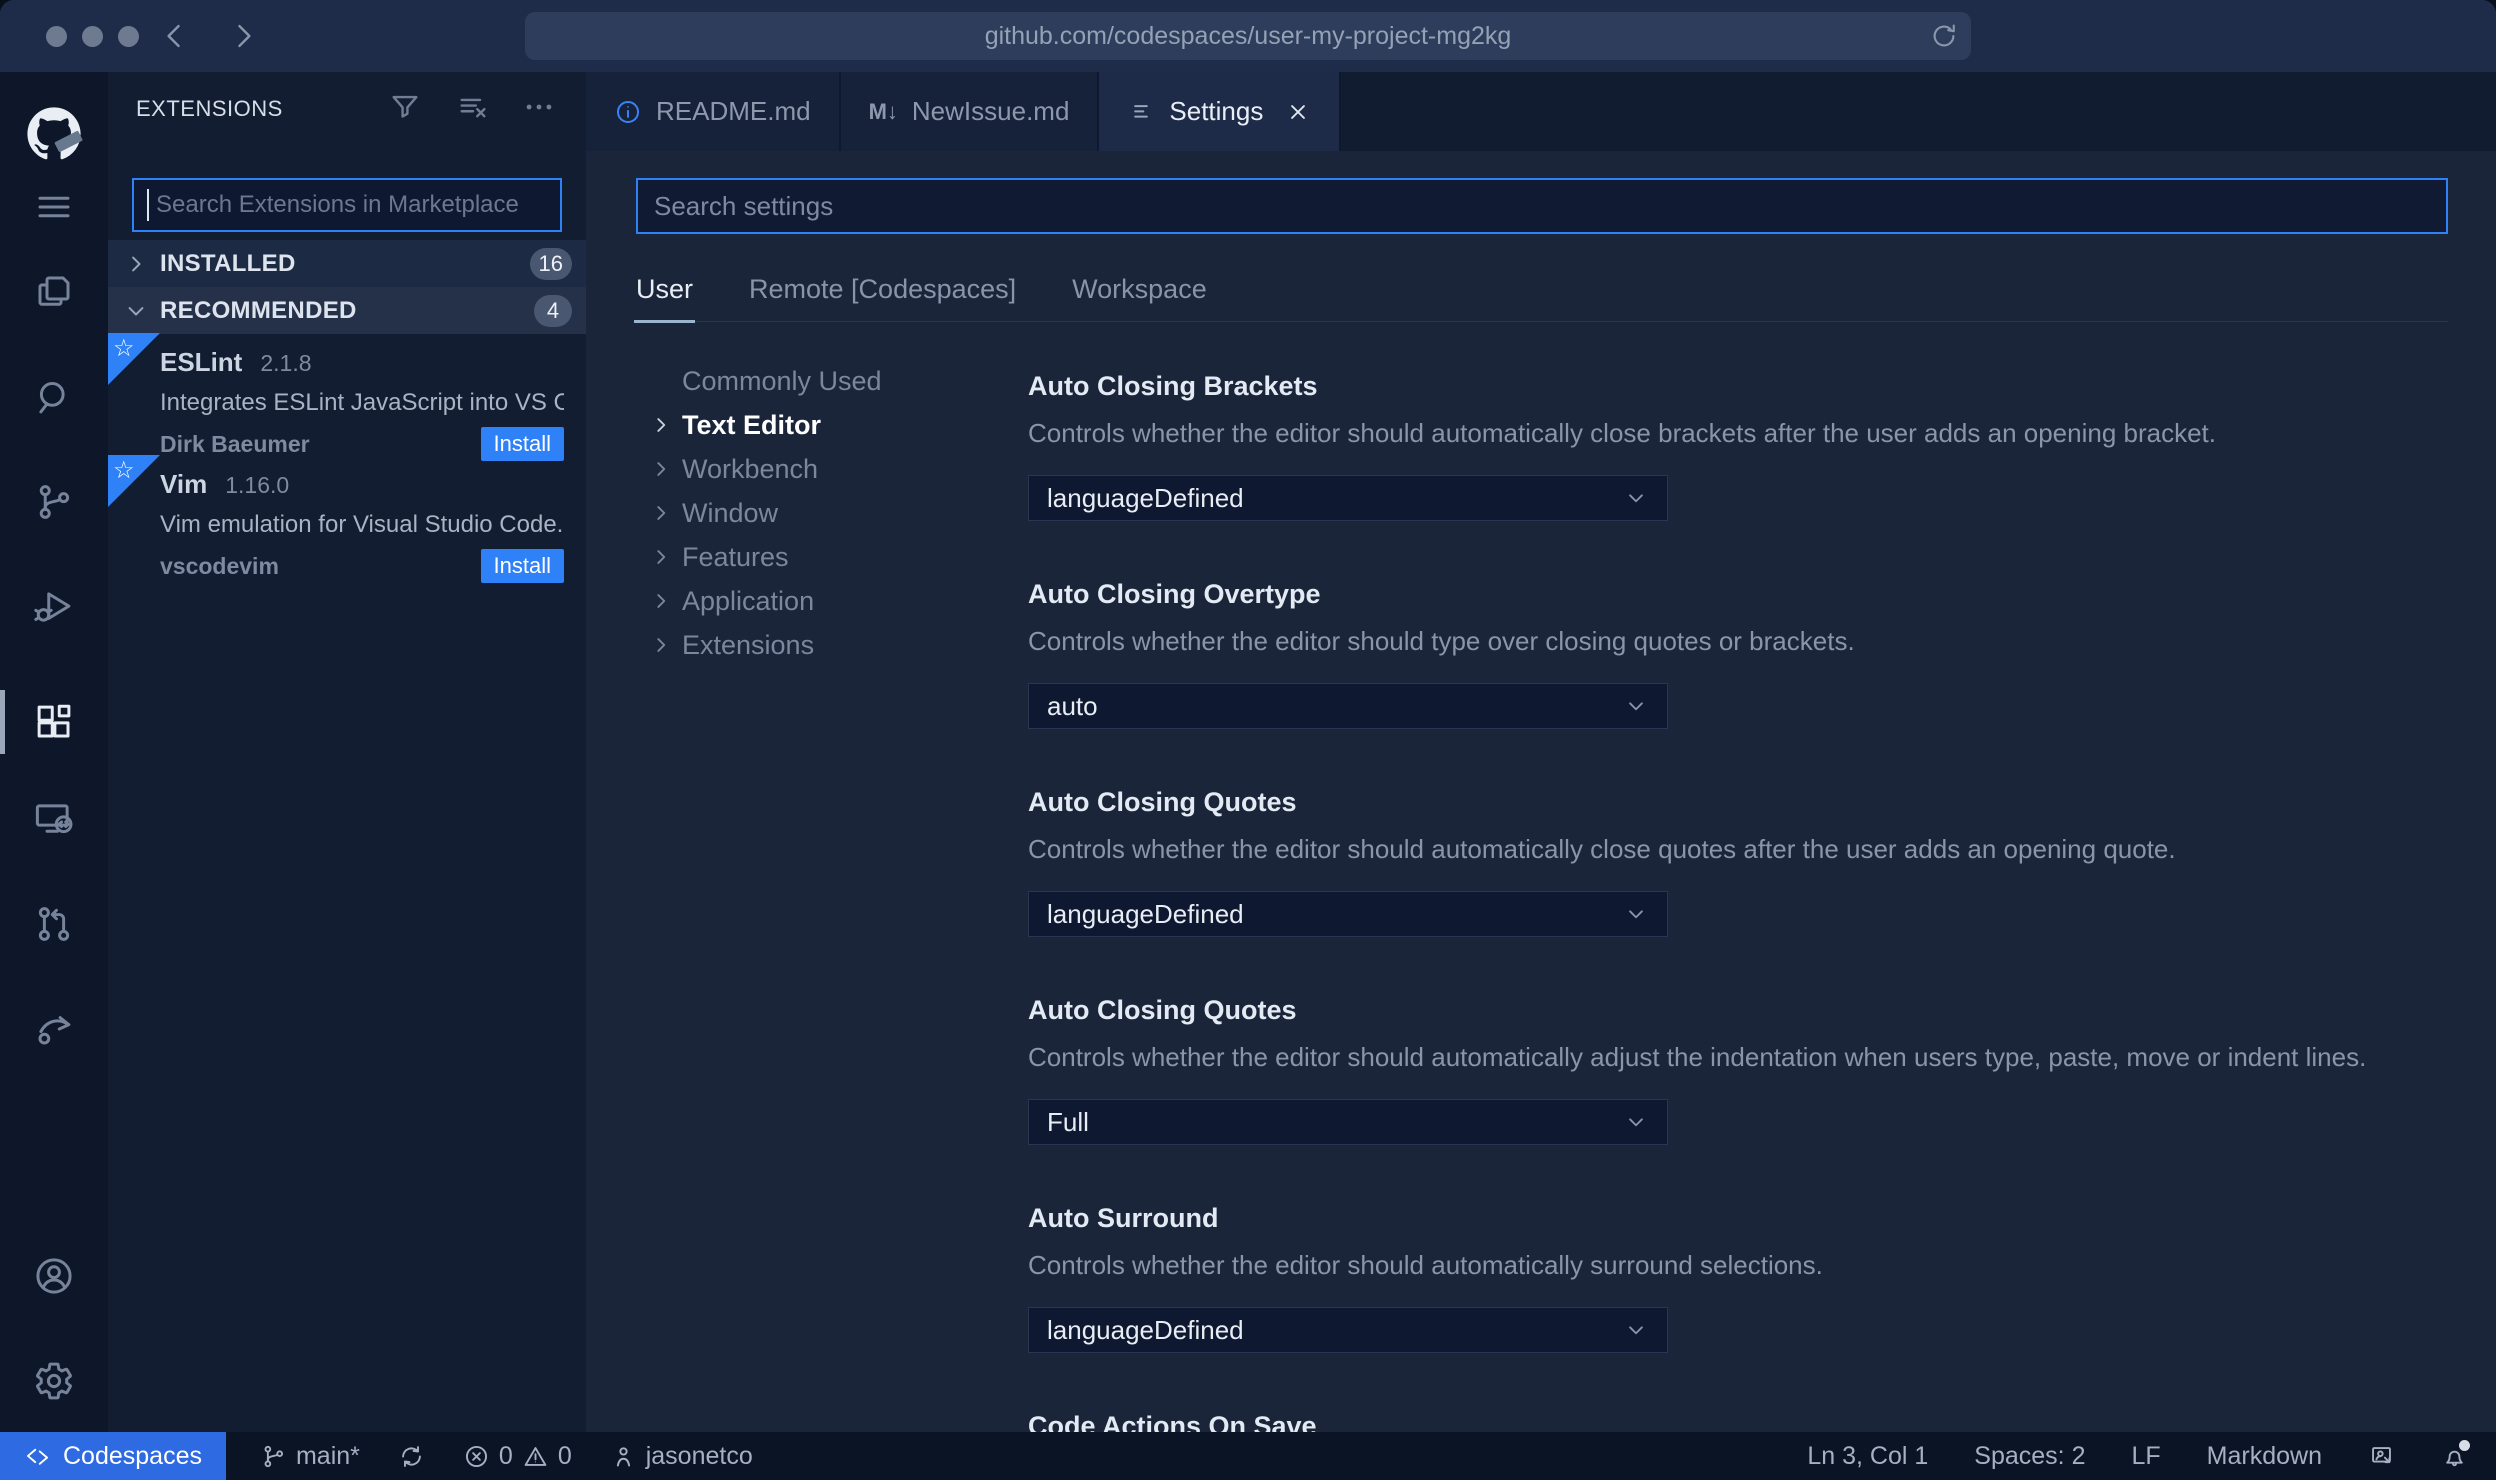 The width and height of the screenshot is (2496, 1480). I want to click on forward-icon, so click(243, 36).